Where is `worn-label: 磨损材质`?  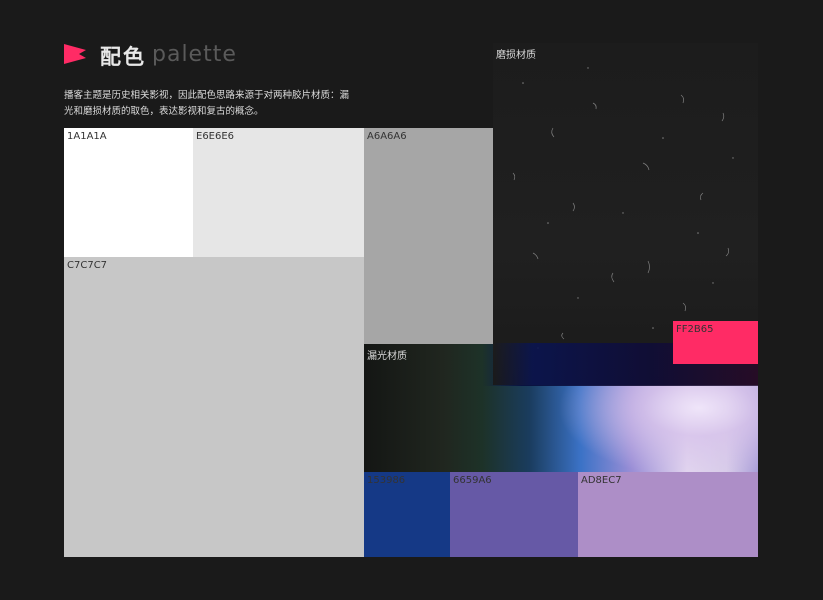
worn-label: 磨损材质 is located at coordinates (516, 55).